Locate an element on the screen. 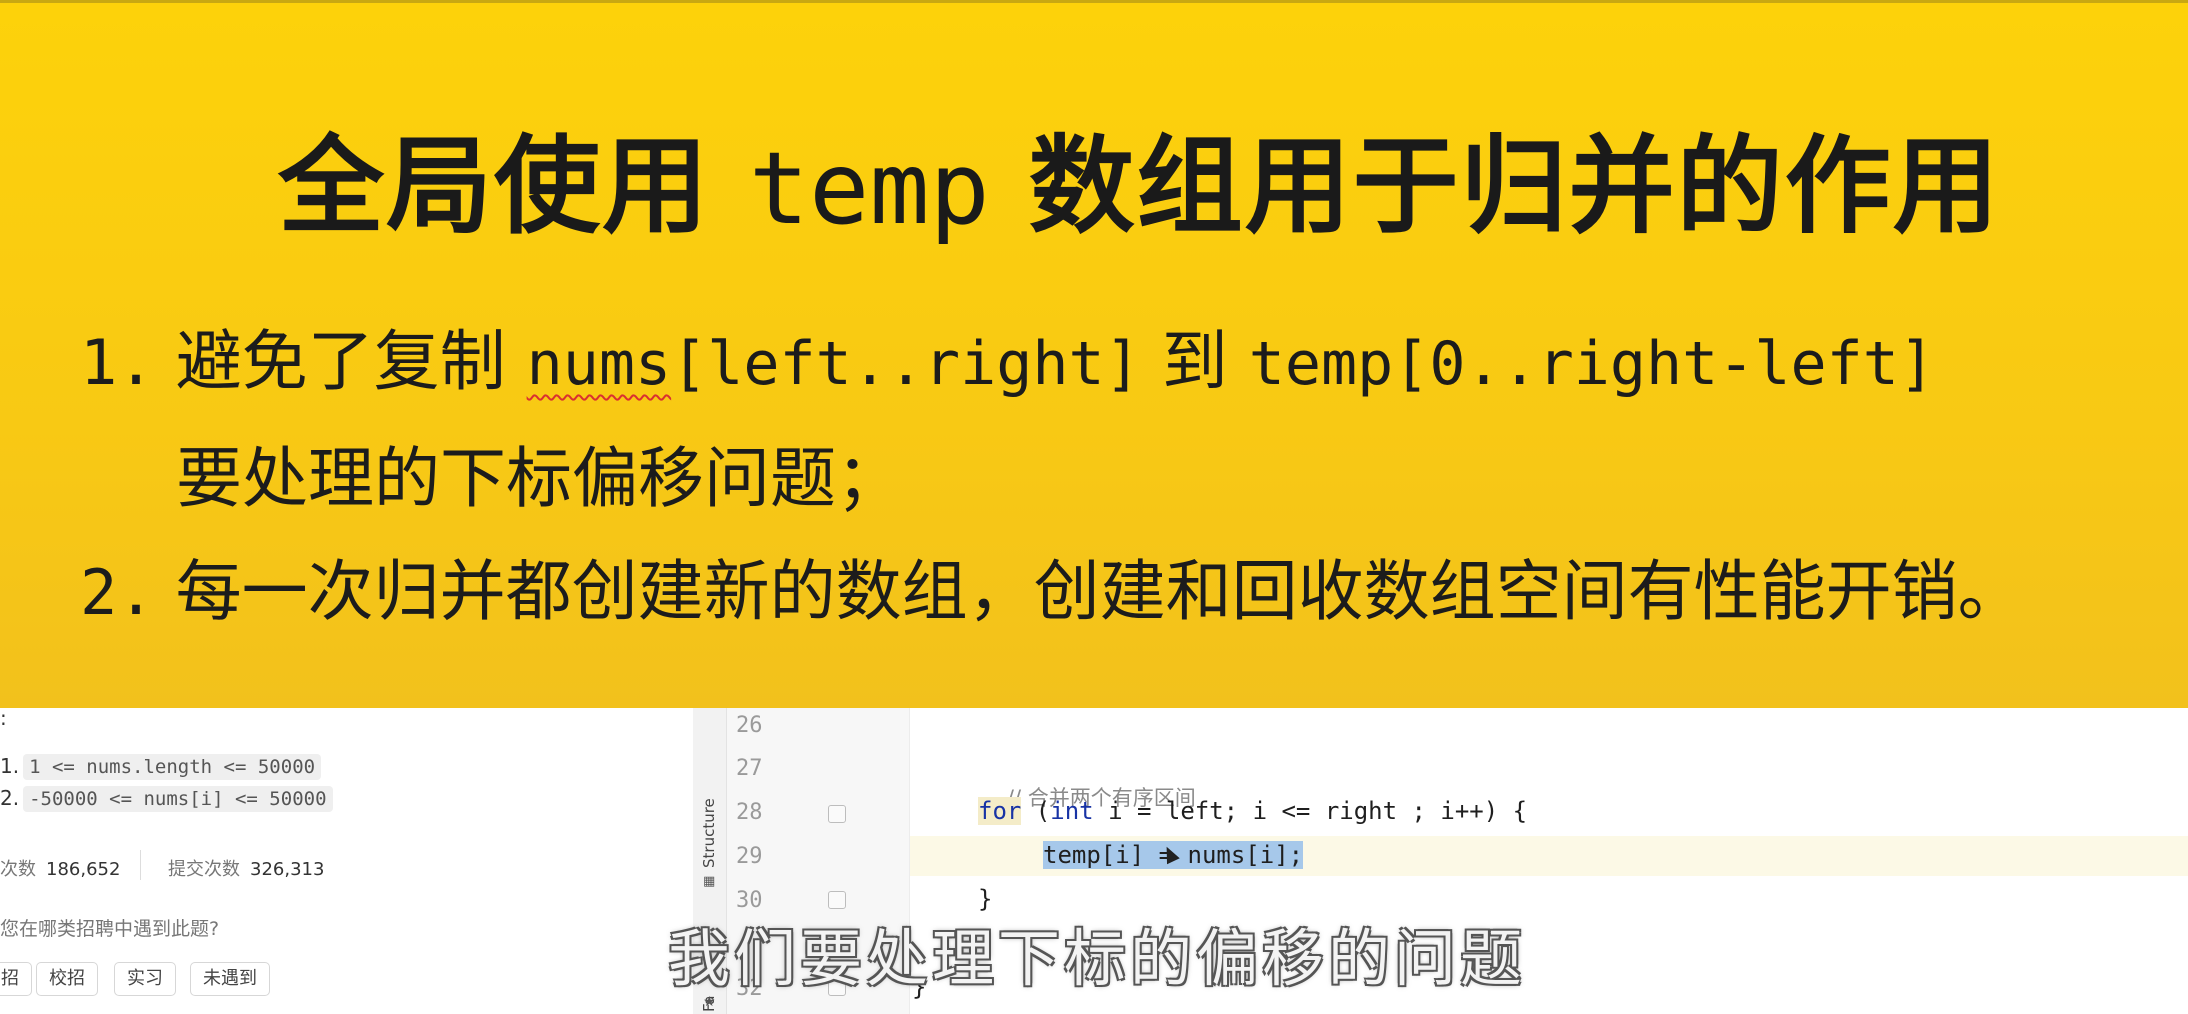  chip-recruit: 招 is located at coordinates (16, 979).